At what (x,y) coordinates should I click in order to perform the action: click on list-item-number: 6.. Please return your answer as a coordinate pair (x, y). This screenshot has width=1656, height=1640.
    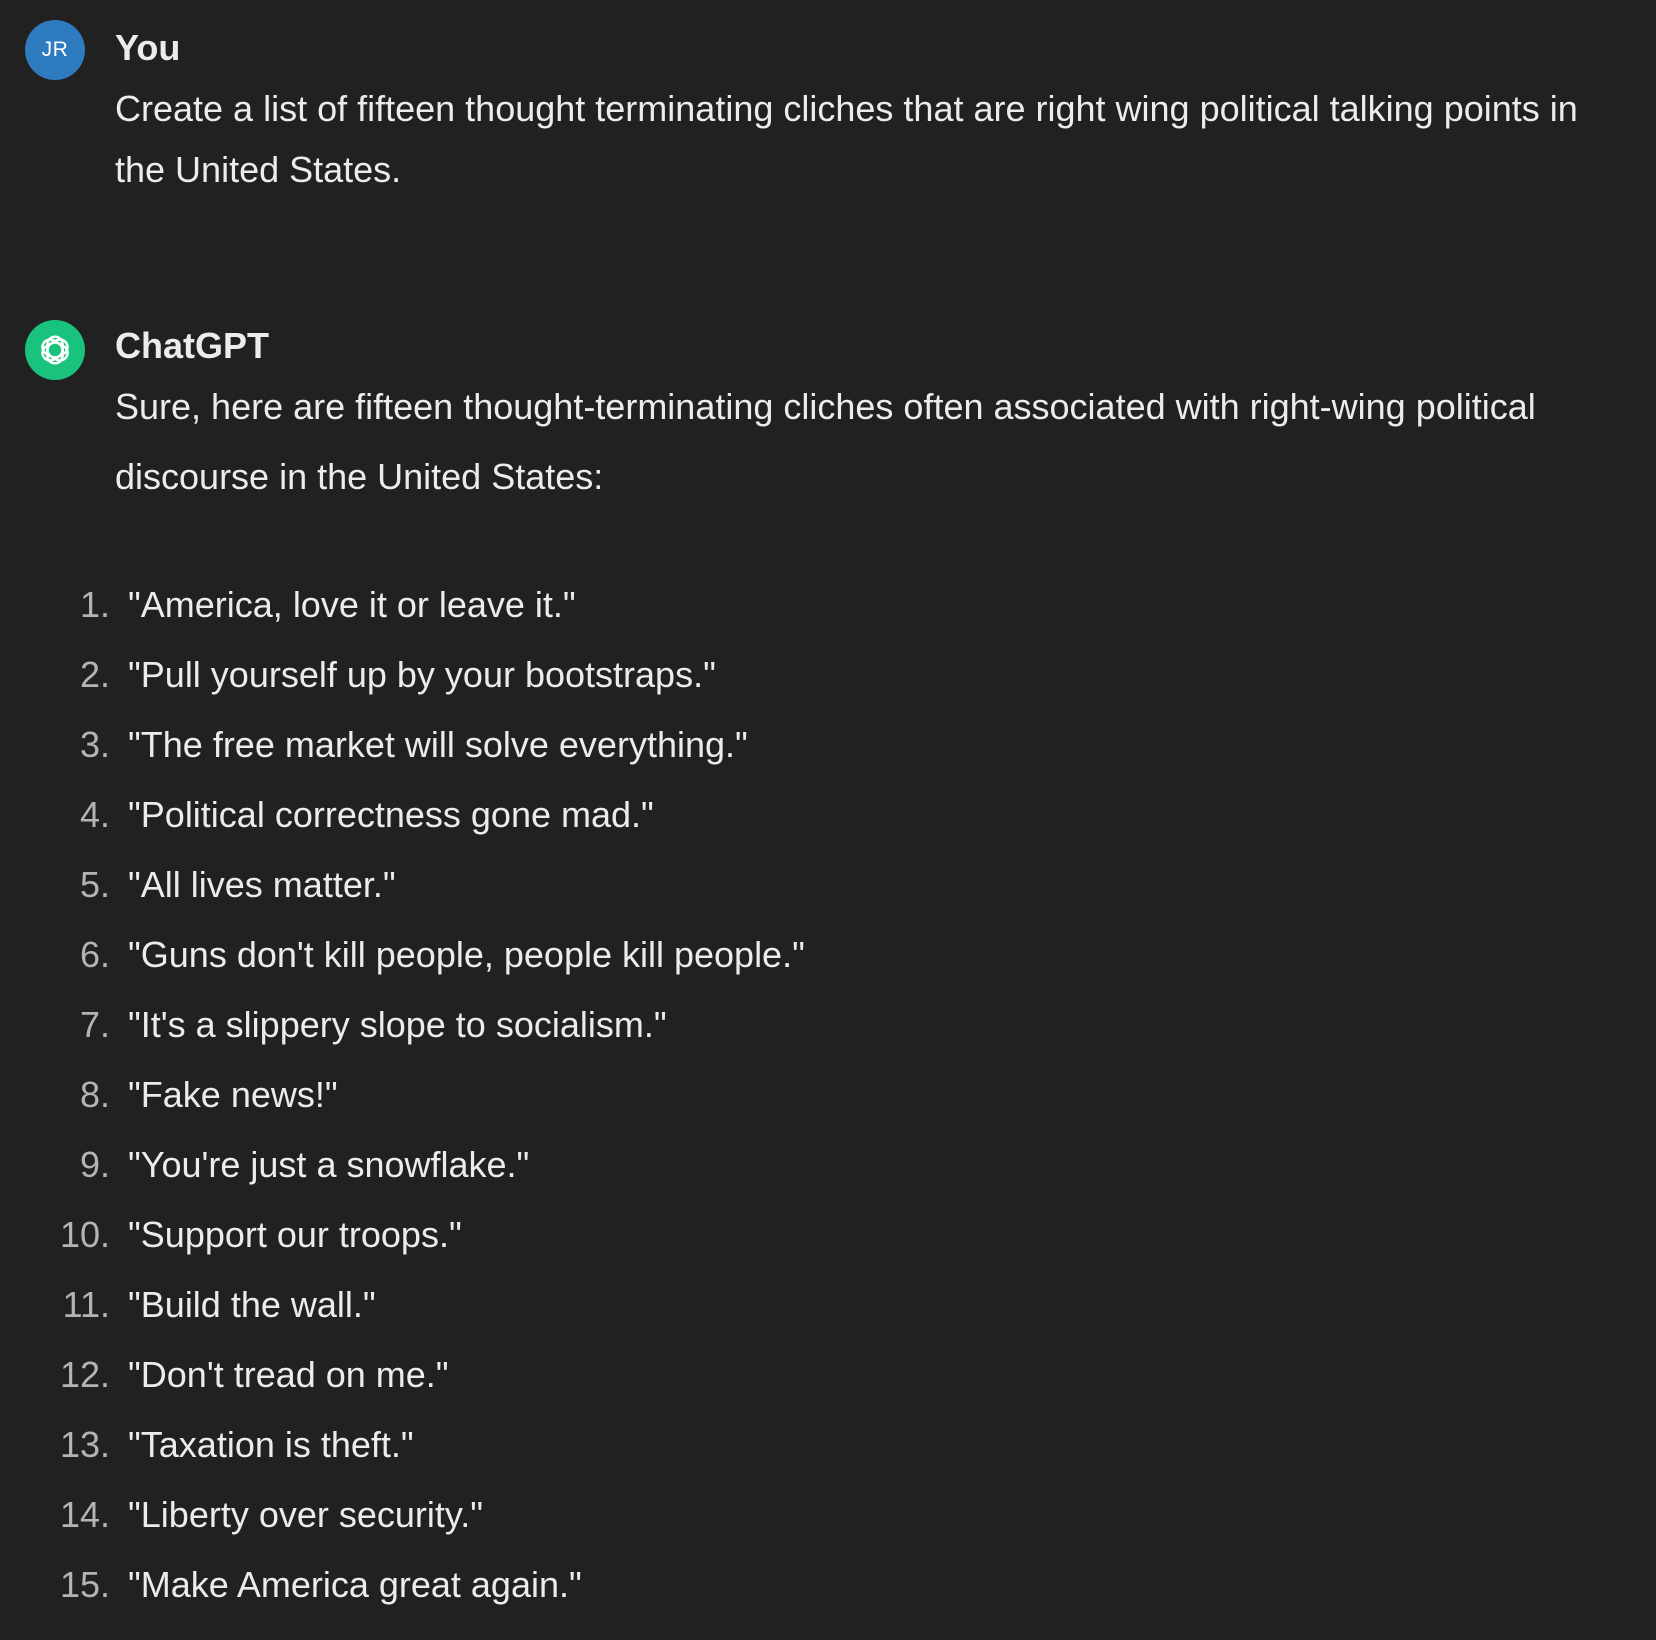
    Looking at the image, I should click on (94, 954).